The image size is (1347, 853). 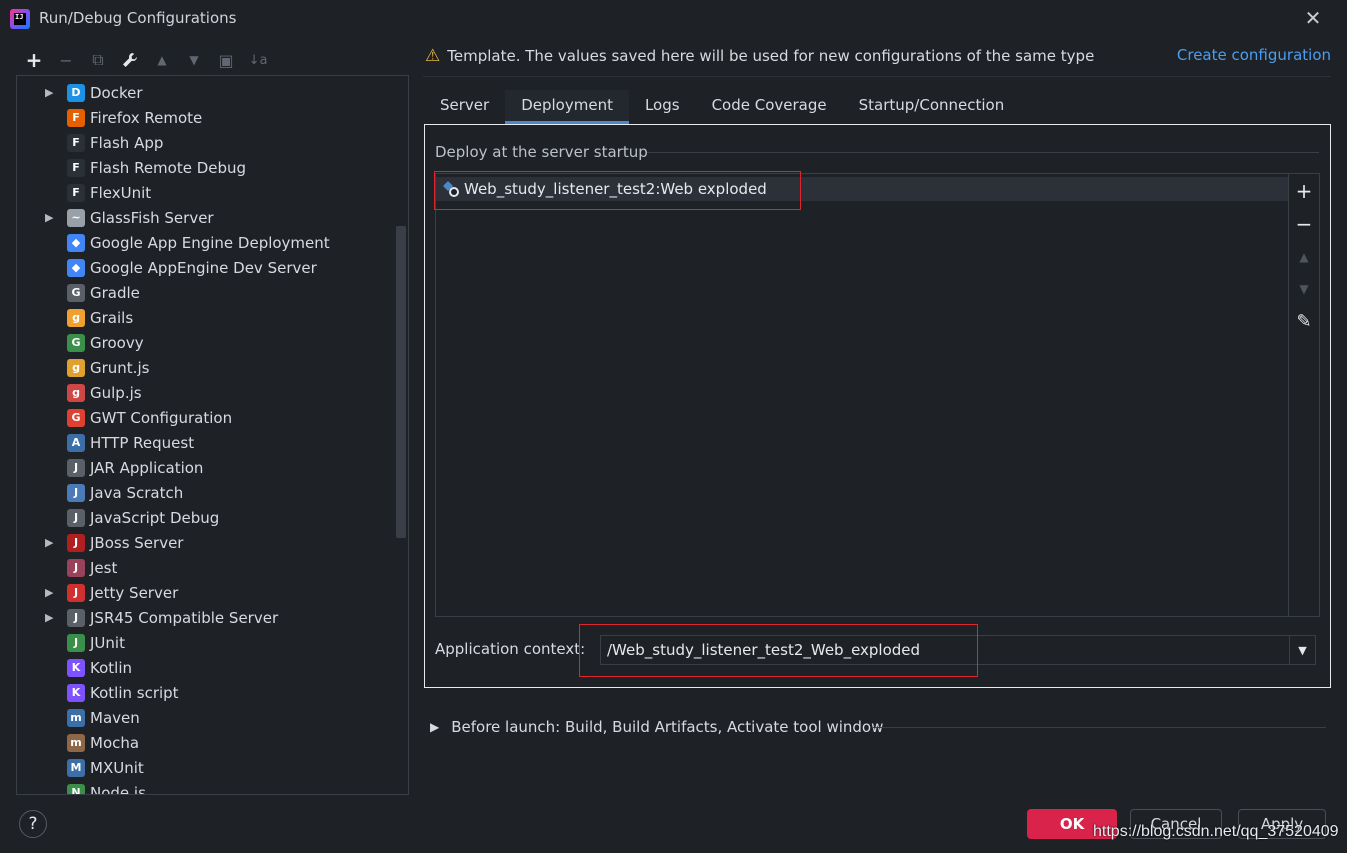 I want to click on tree-item: J Jest, so click(x=207, y=567).